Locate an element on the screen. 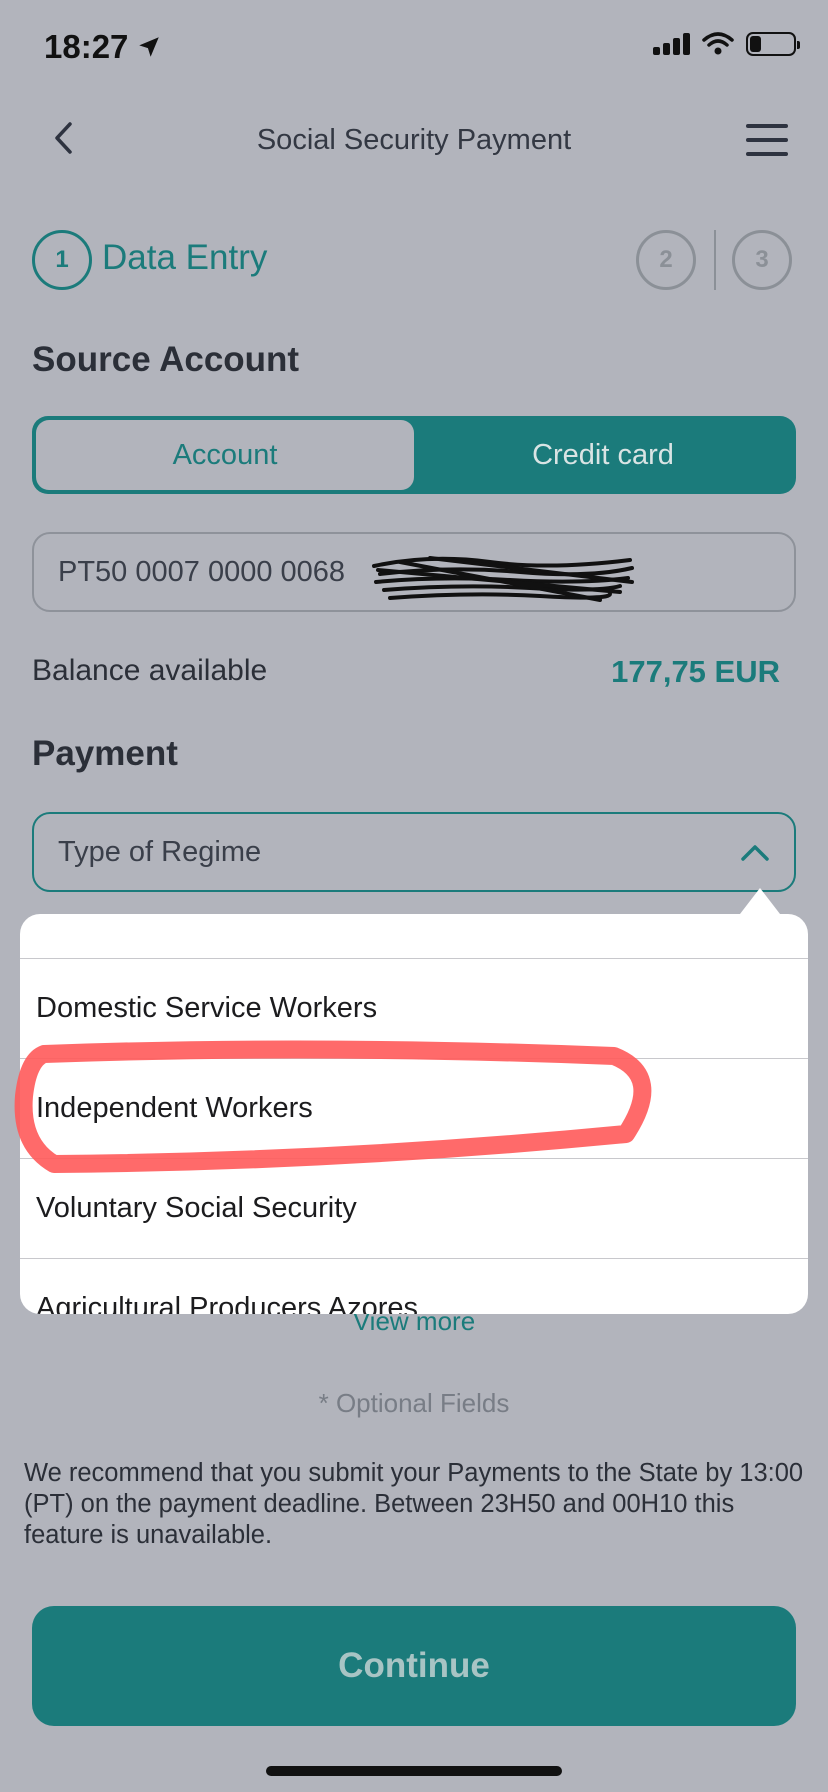 Image resolution: width=828 pixels, height=1792 pixels. payment-title: Payment is located at coordinates (105, 753).